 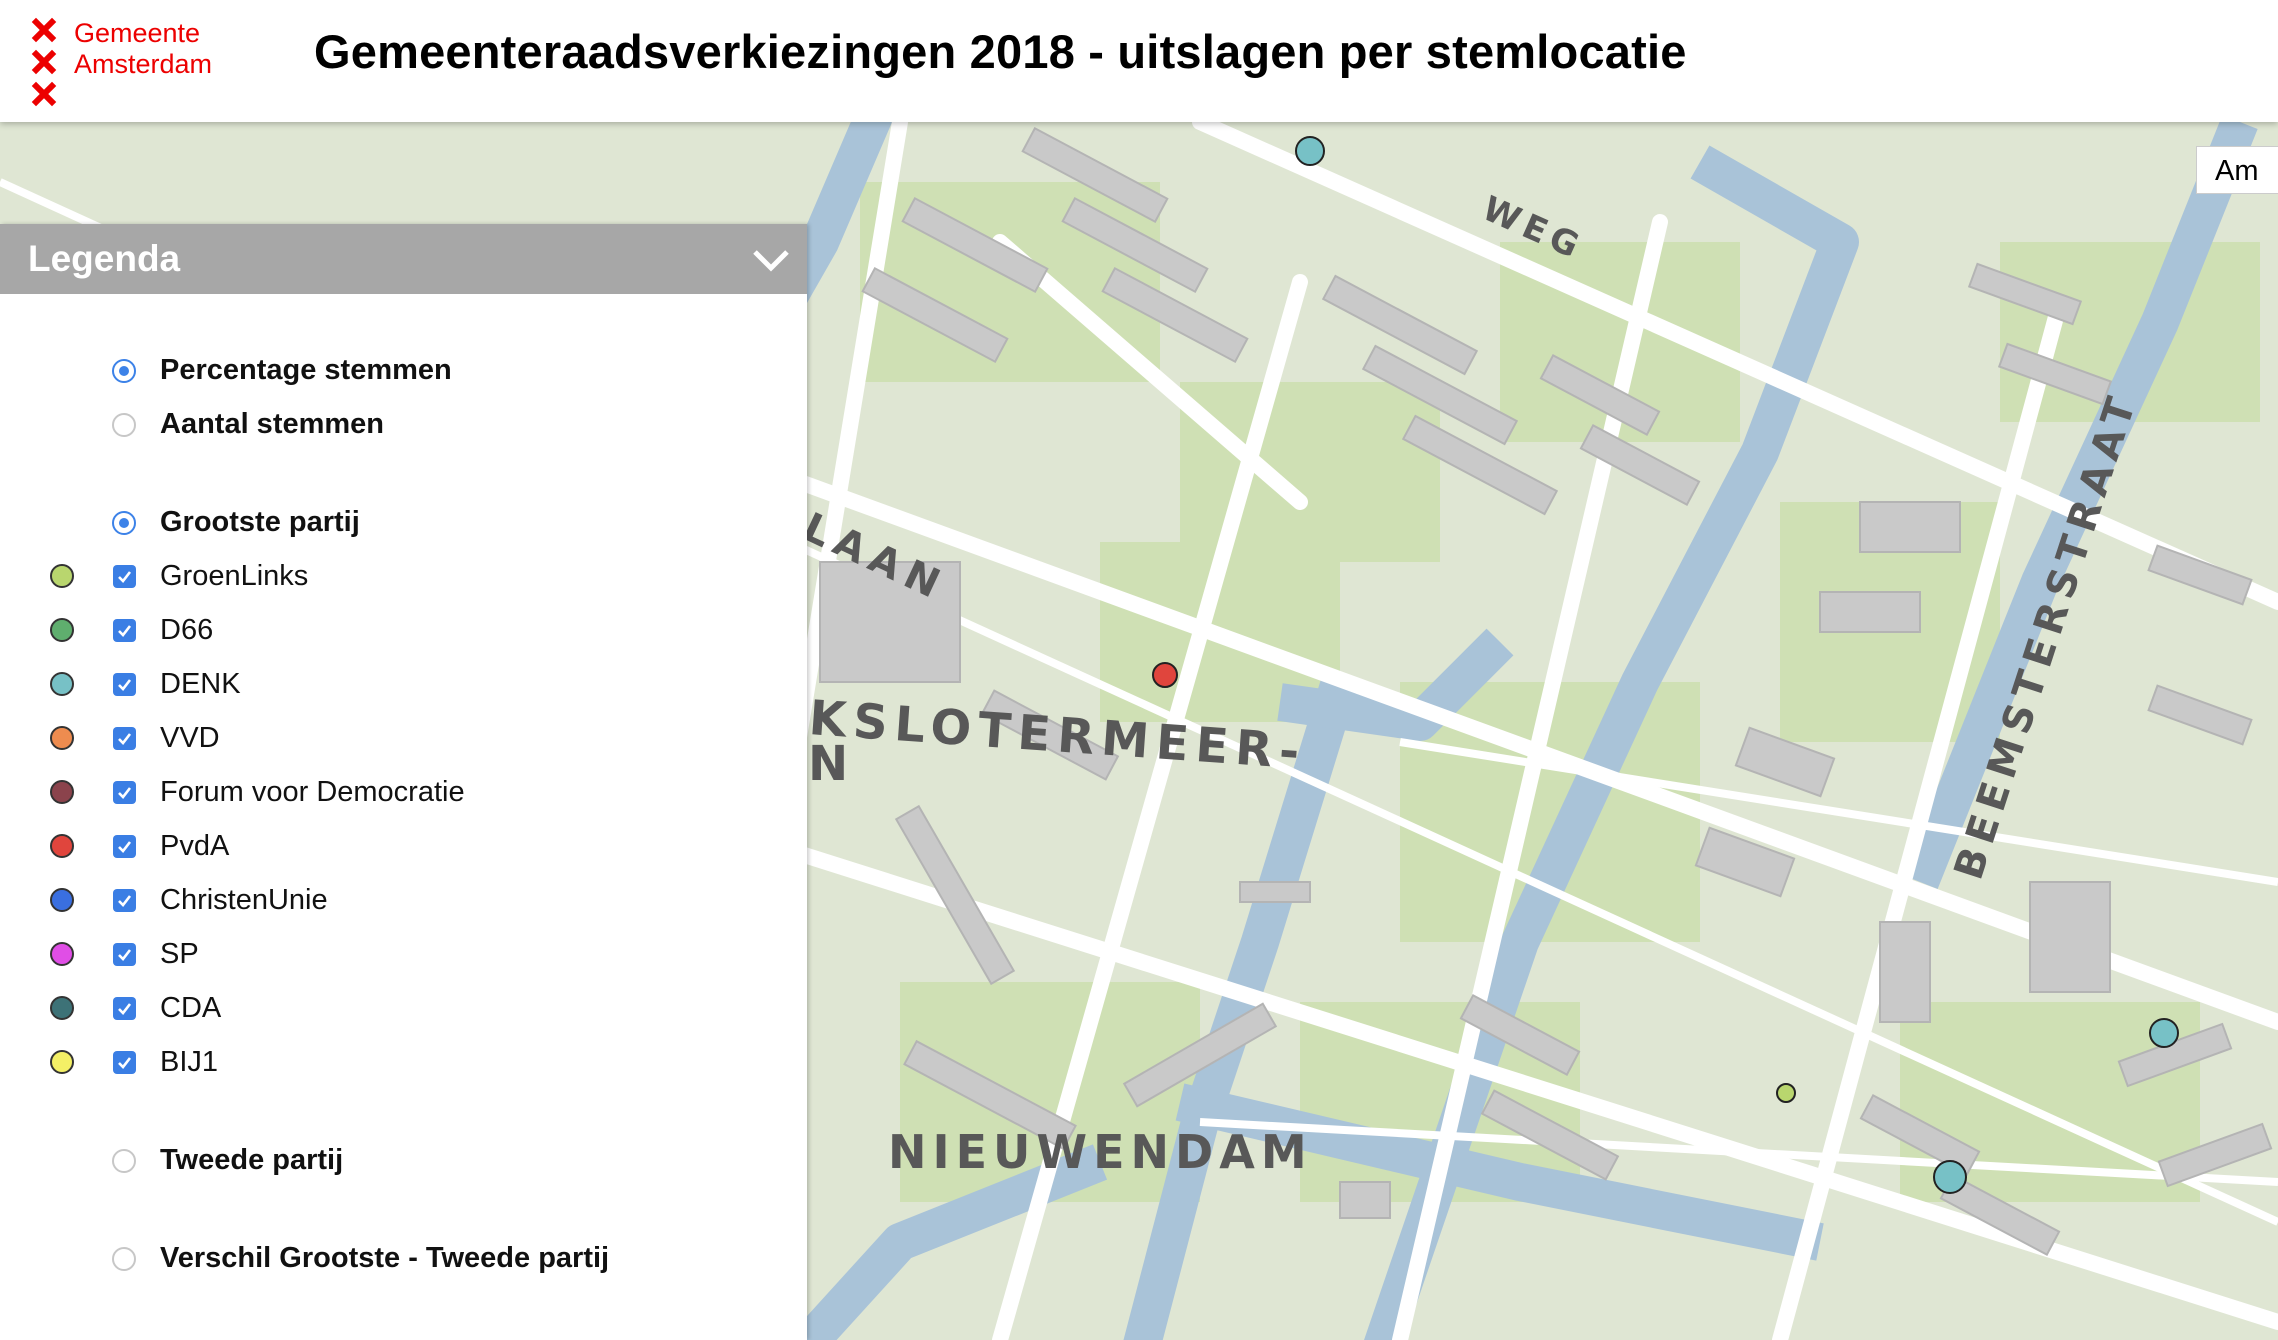 What do you see at coordinates (400, 900) in the screenshot?
I see `party-row: ChristenUnie` at bounding box center [400, 900].